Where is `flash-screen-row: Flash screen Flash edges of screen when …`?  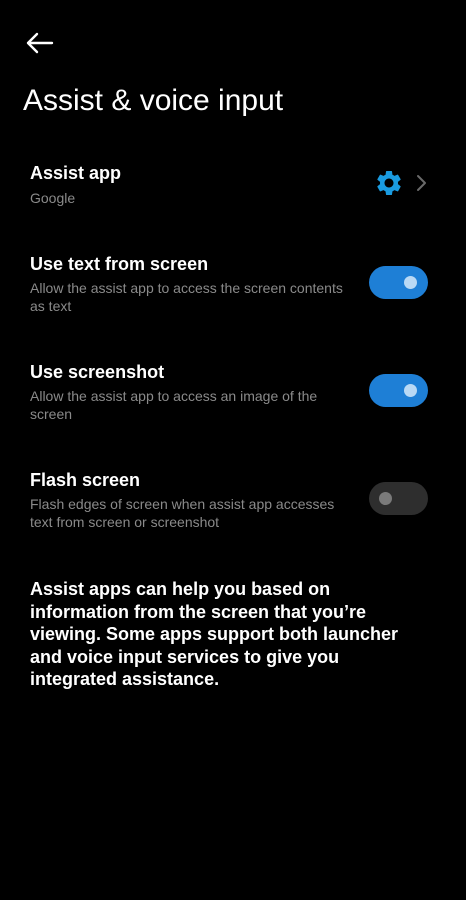
flash-screen-row: Flash screen Flash edges of screen when … is located at coordinates (233, 501).